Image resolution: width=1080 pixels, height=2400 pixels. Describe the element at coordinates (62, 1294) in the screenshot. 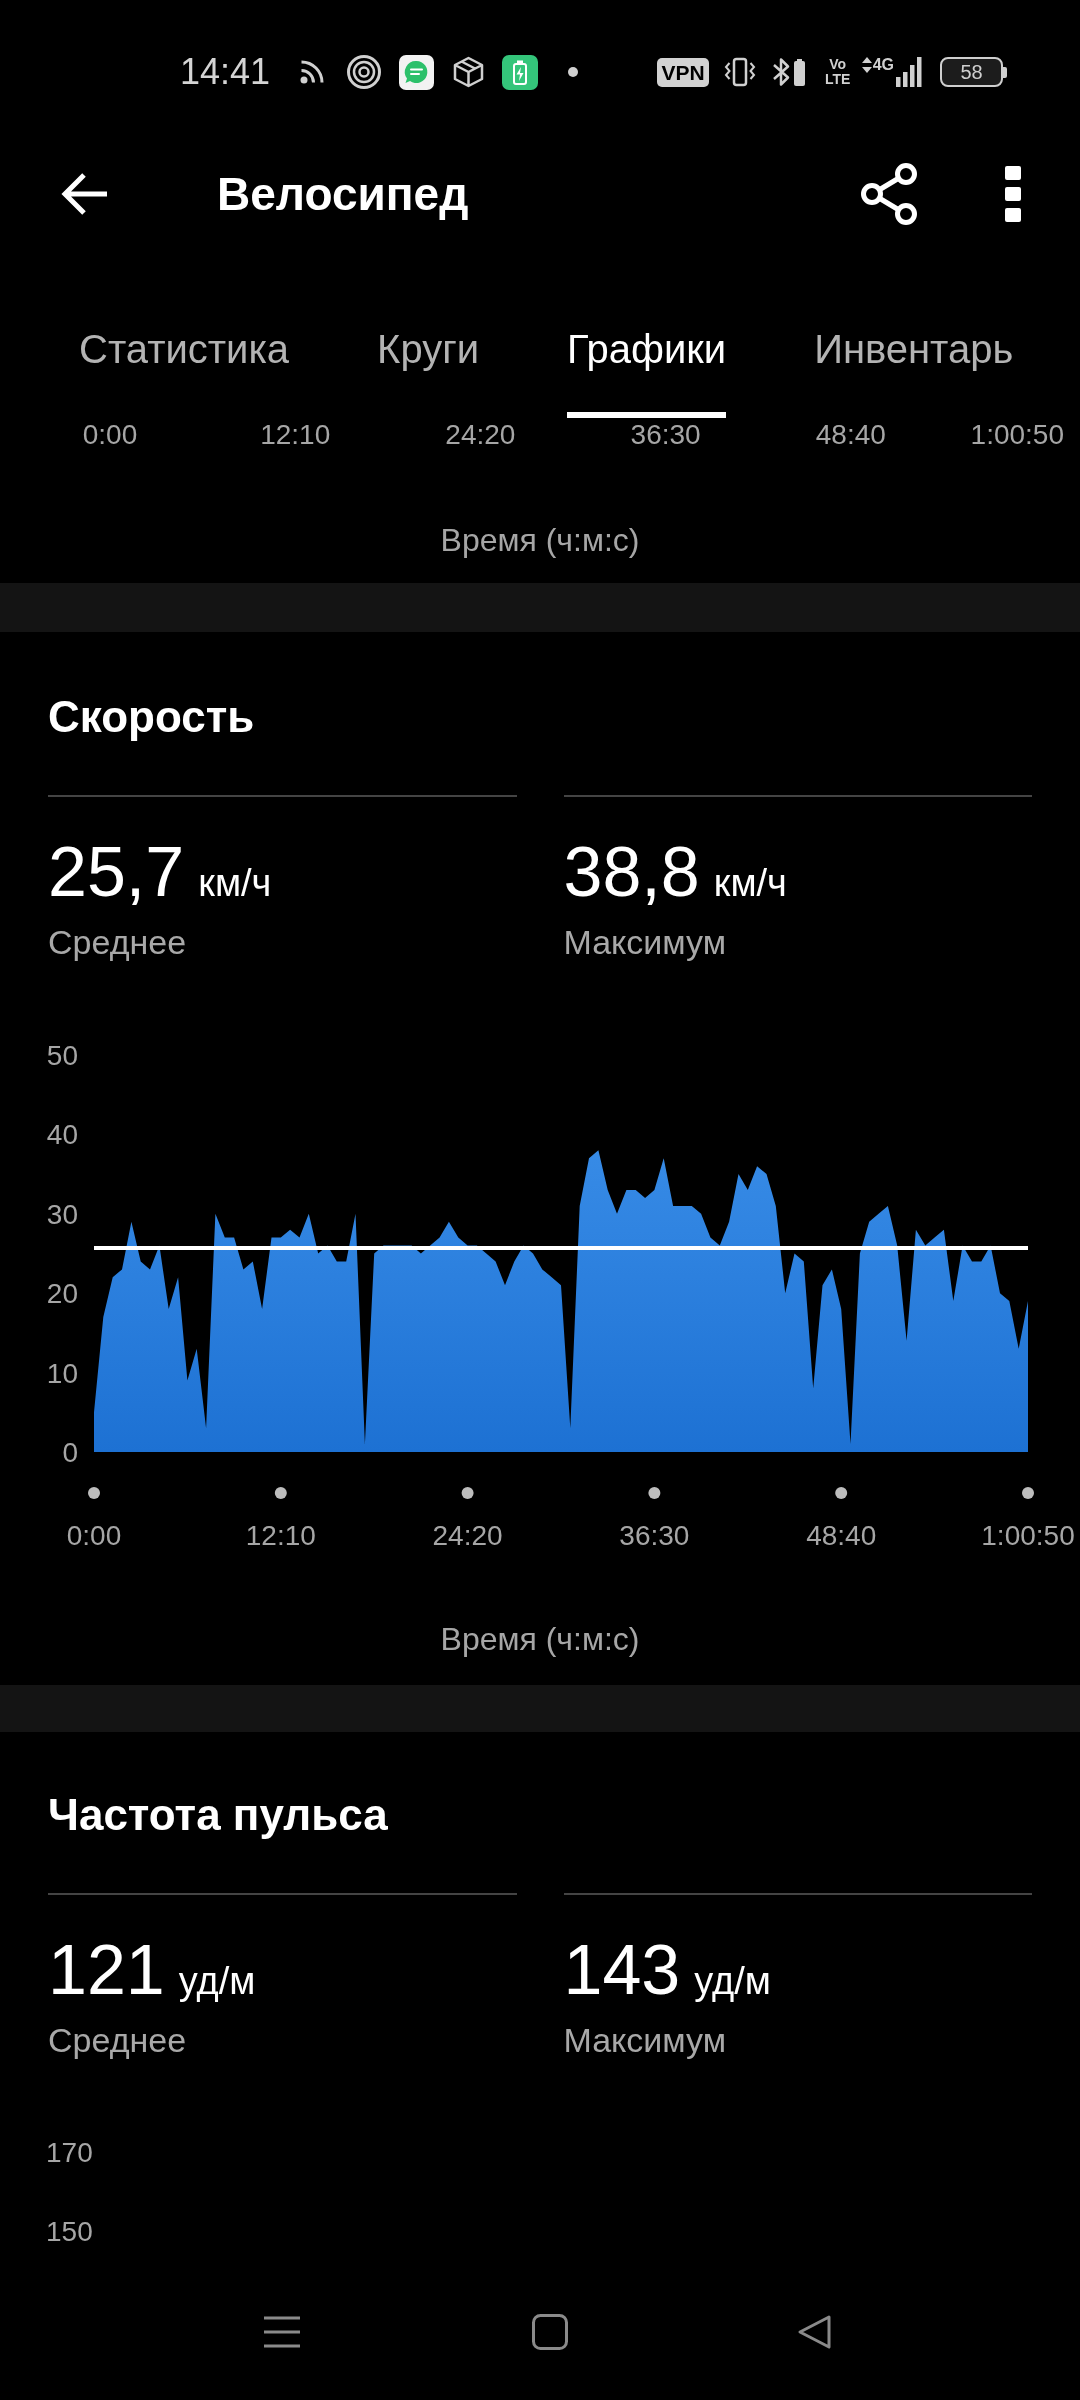

I see `y-axis-label: 20` at that location.